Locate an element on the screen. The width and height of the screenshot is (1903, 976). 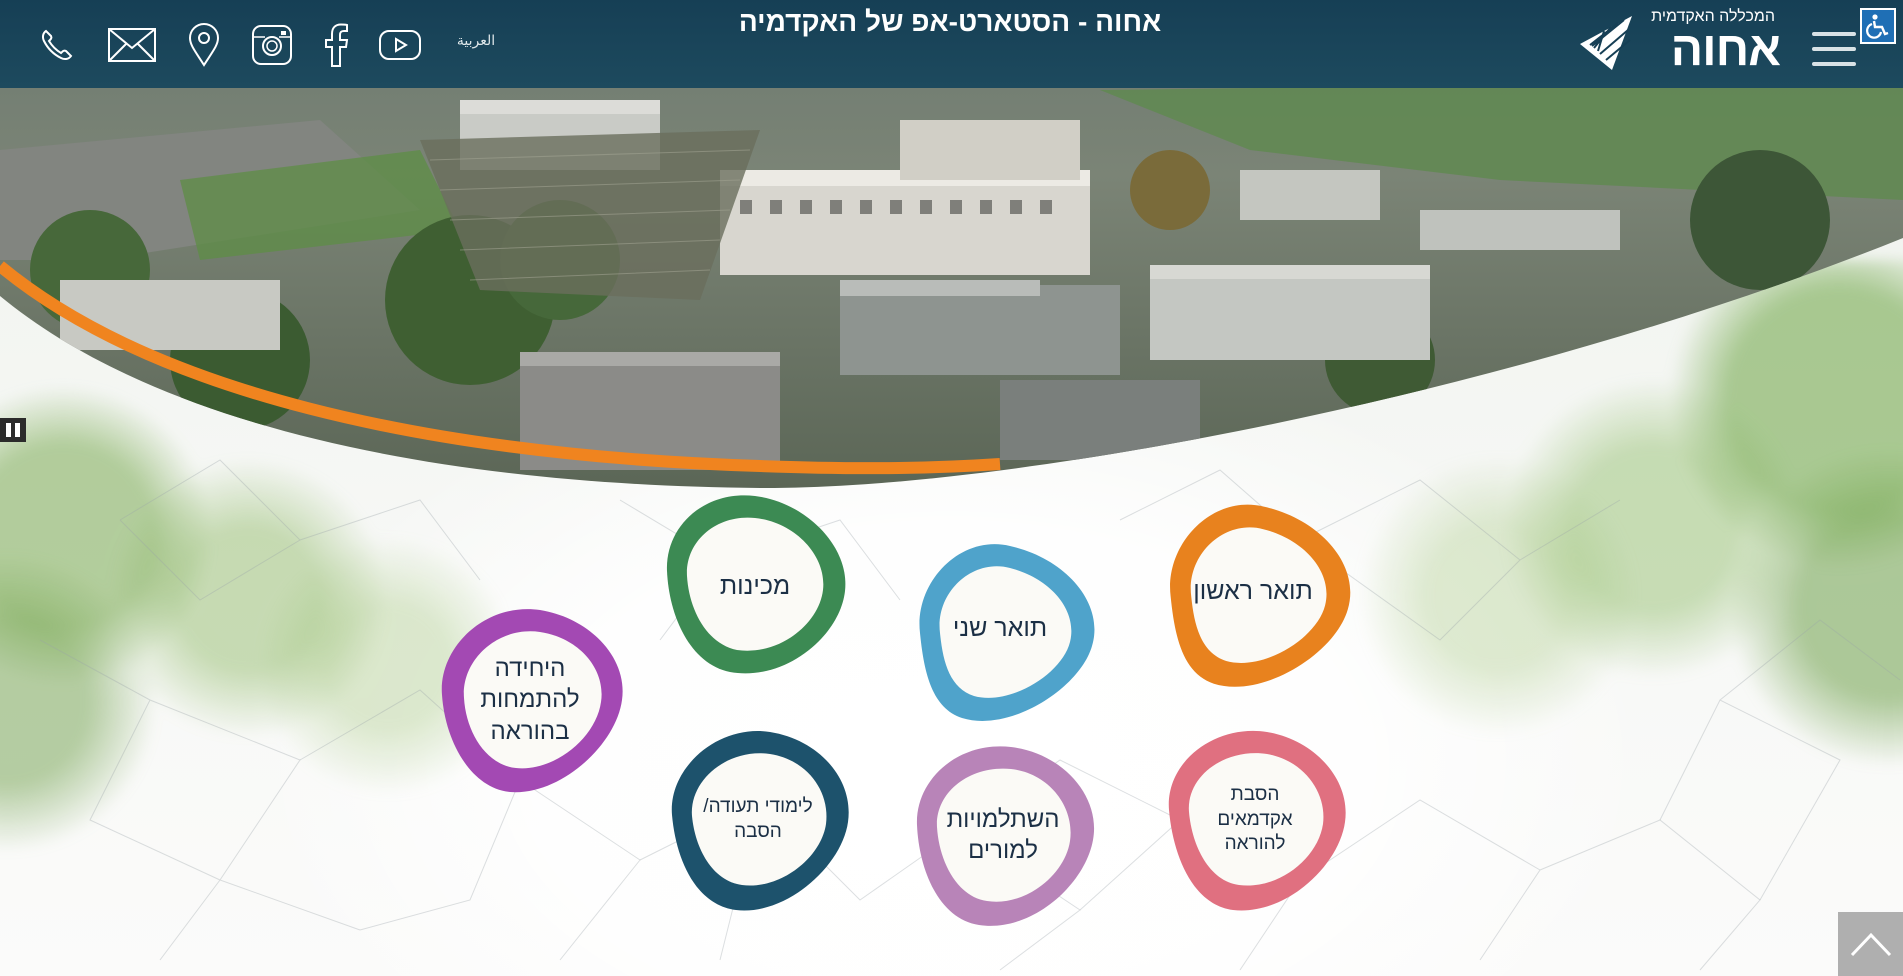
program-label: השתלמויות למורים is located at coordinates (1003, 834).